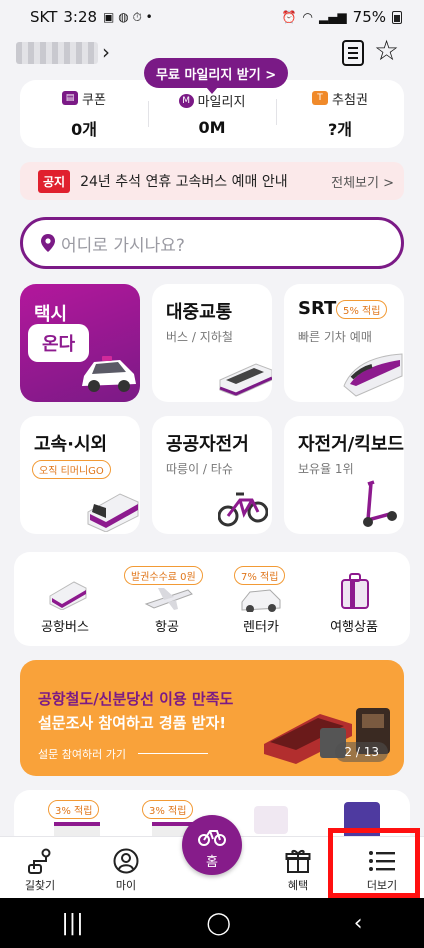 The width and height of the screenshot is (424, 948). I want to click on chevron-right-icon: ›, so click(106, 52).